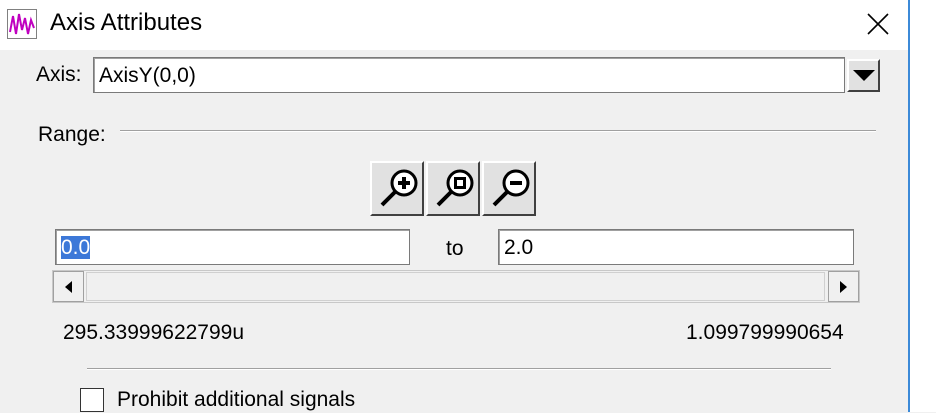  Describe the element at coordinates (126, 22) in the screenshot. I see `window-title: Axis Attributes` at that location.